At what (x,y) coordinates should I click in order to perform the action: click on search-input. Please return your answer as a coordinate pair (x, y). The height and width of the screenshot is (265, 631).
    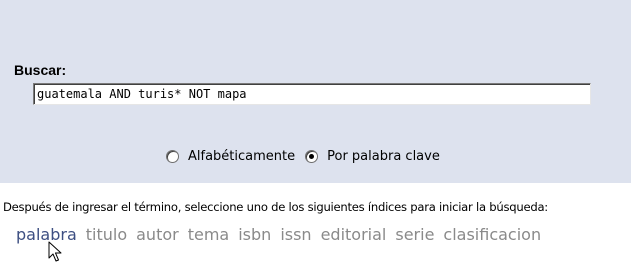
    Looking at the image, I should click on (312, 94).